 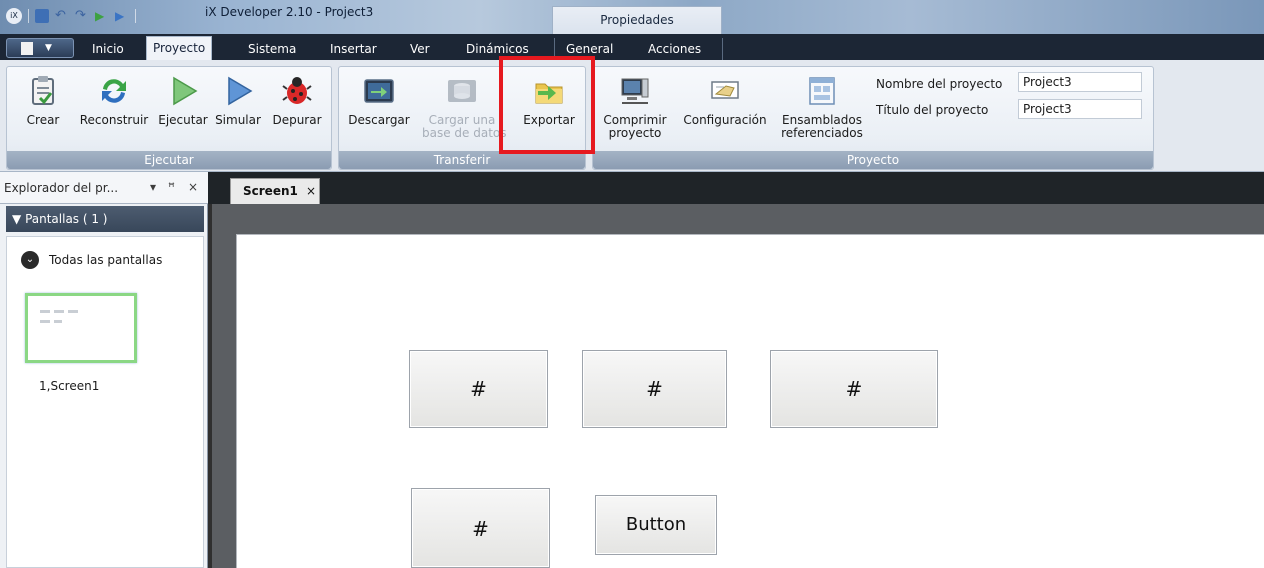 I want to click on reconstruir-label: Reconstruir, so click(x=114, y=120).